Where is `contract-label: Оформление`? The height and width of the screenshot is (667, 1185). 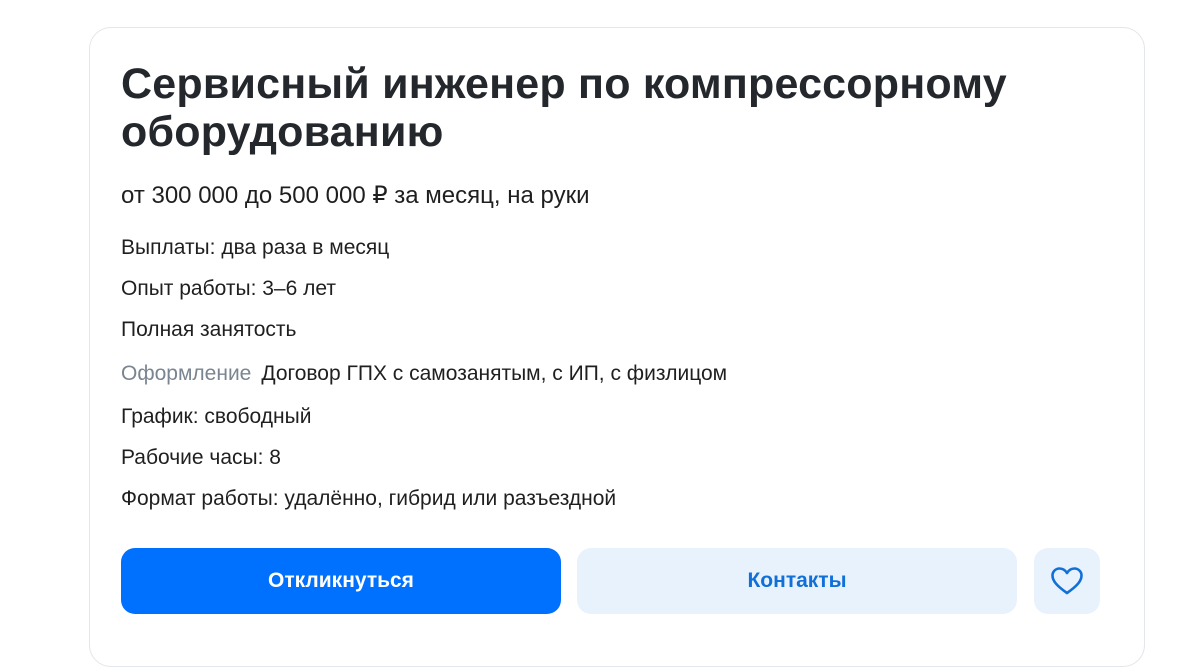 contract-label: Оформление is located at coordinates (186, 373).